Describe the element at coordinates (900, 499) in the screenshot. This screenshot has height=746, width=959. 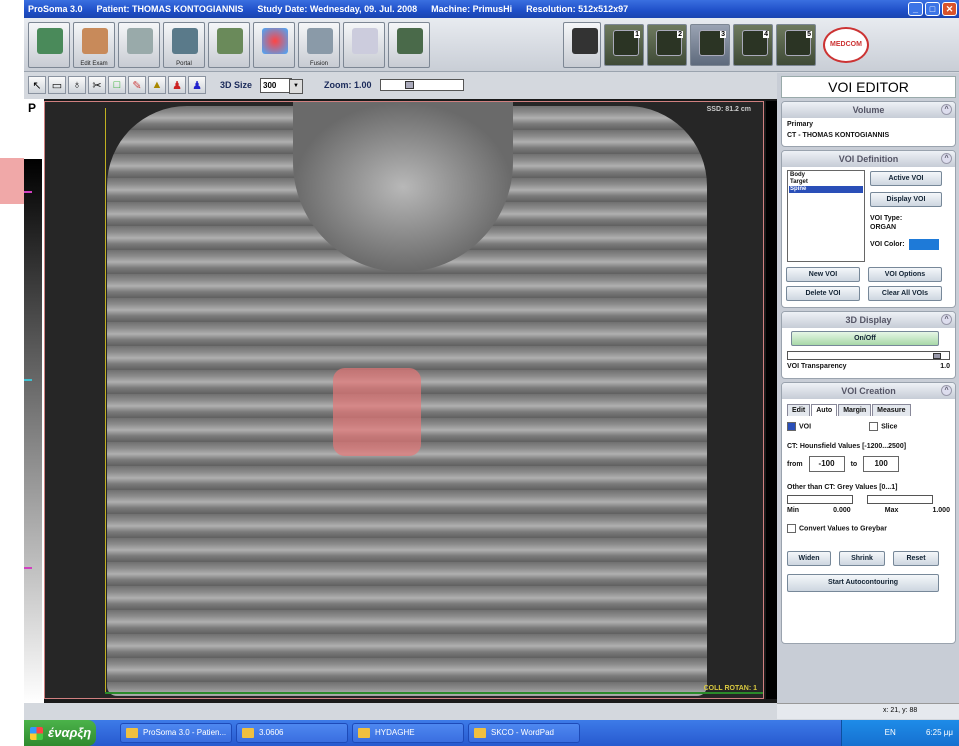
I see `max-slider` at that location.